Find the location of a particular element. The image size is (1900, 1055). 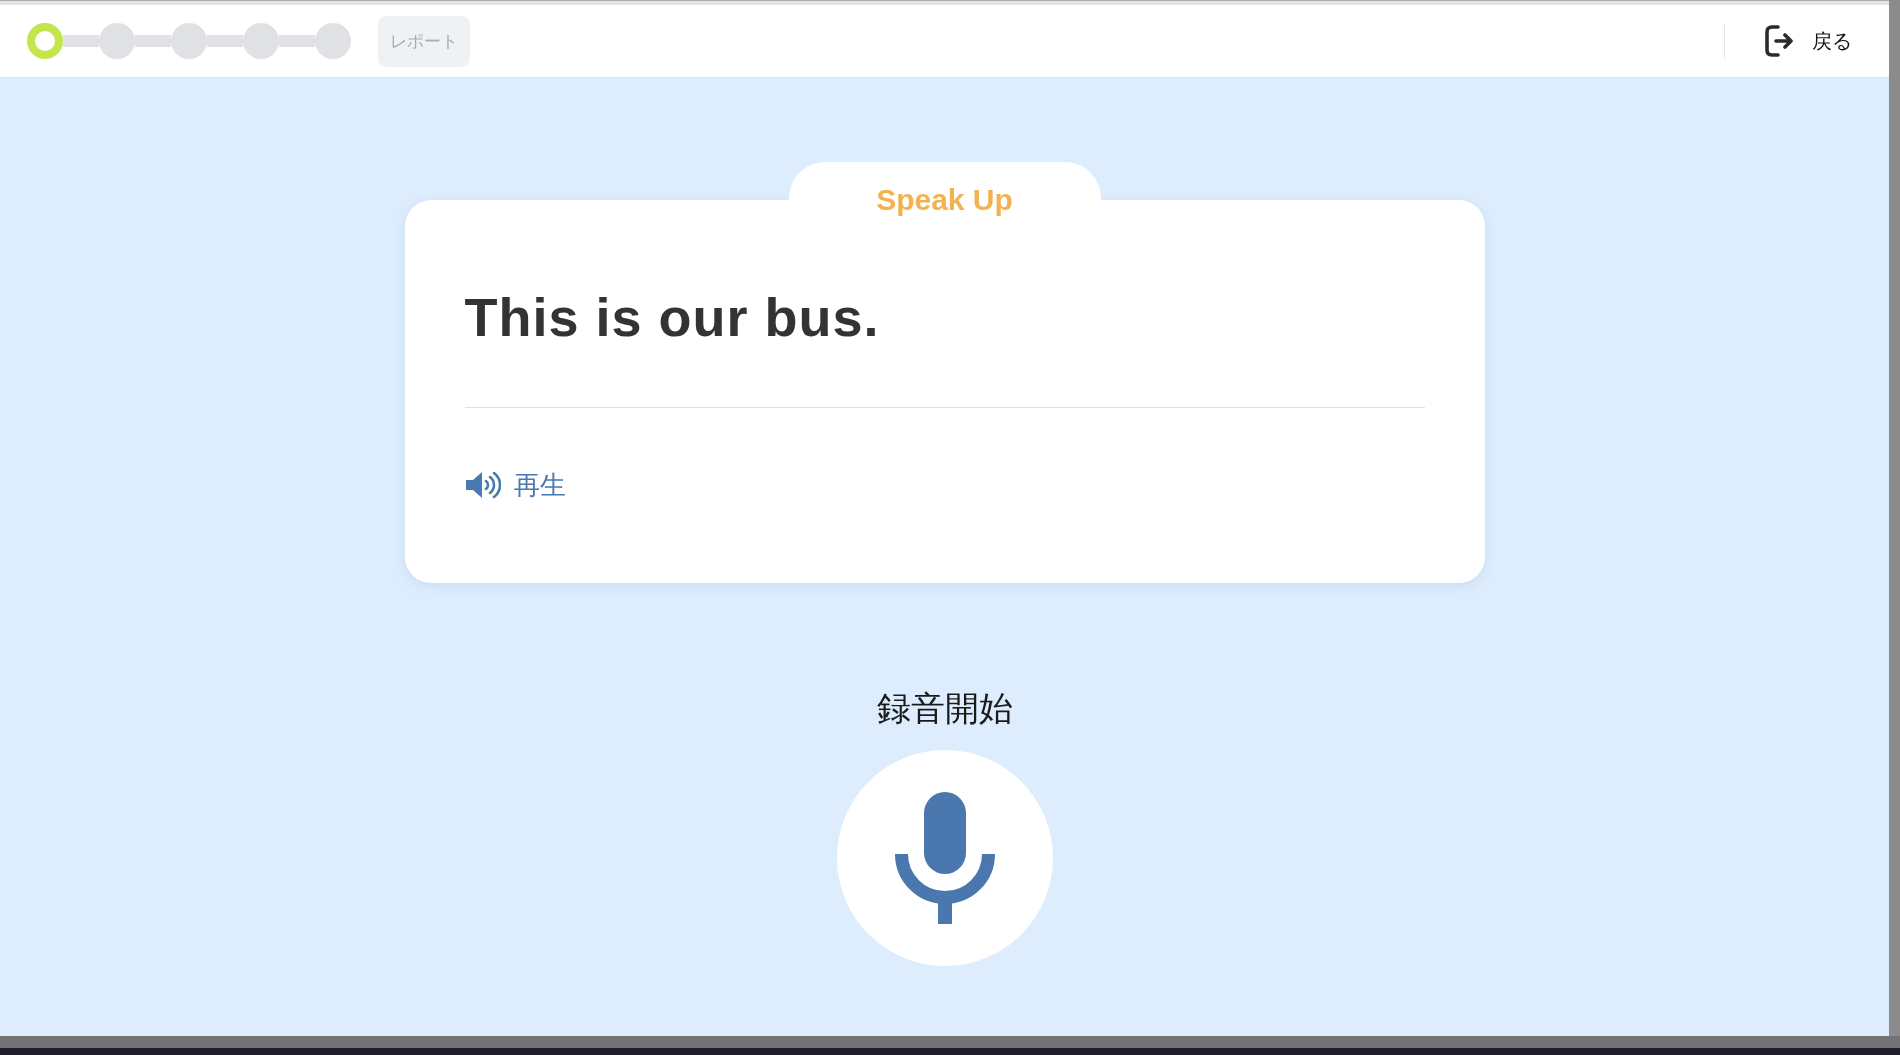

sentence-text: This is our bus. is located at coordinates (672, 317).